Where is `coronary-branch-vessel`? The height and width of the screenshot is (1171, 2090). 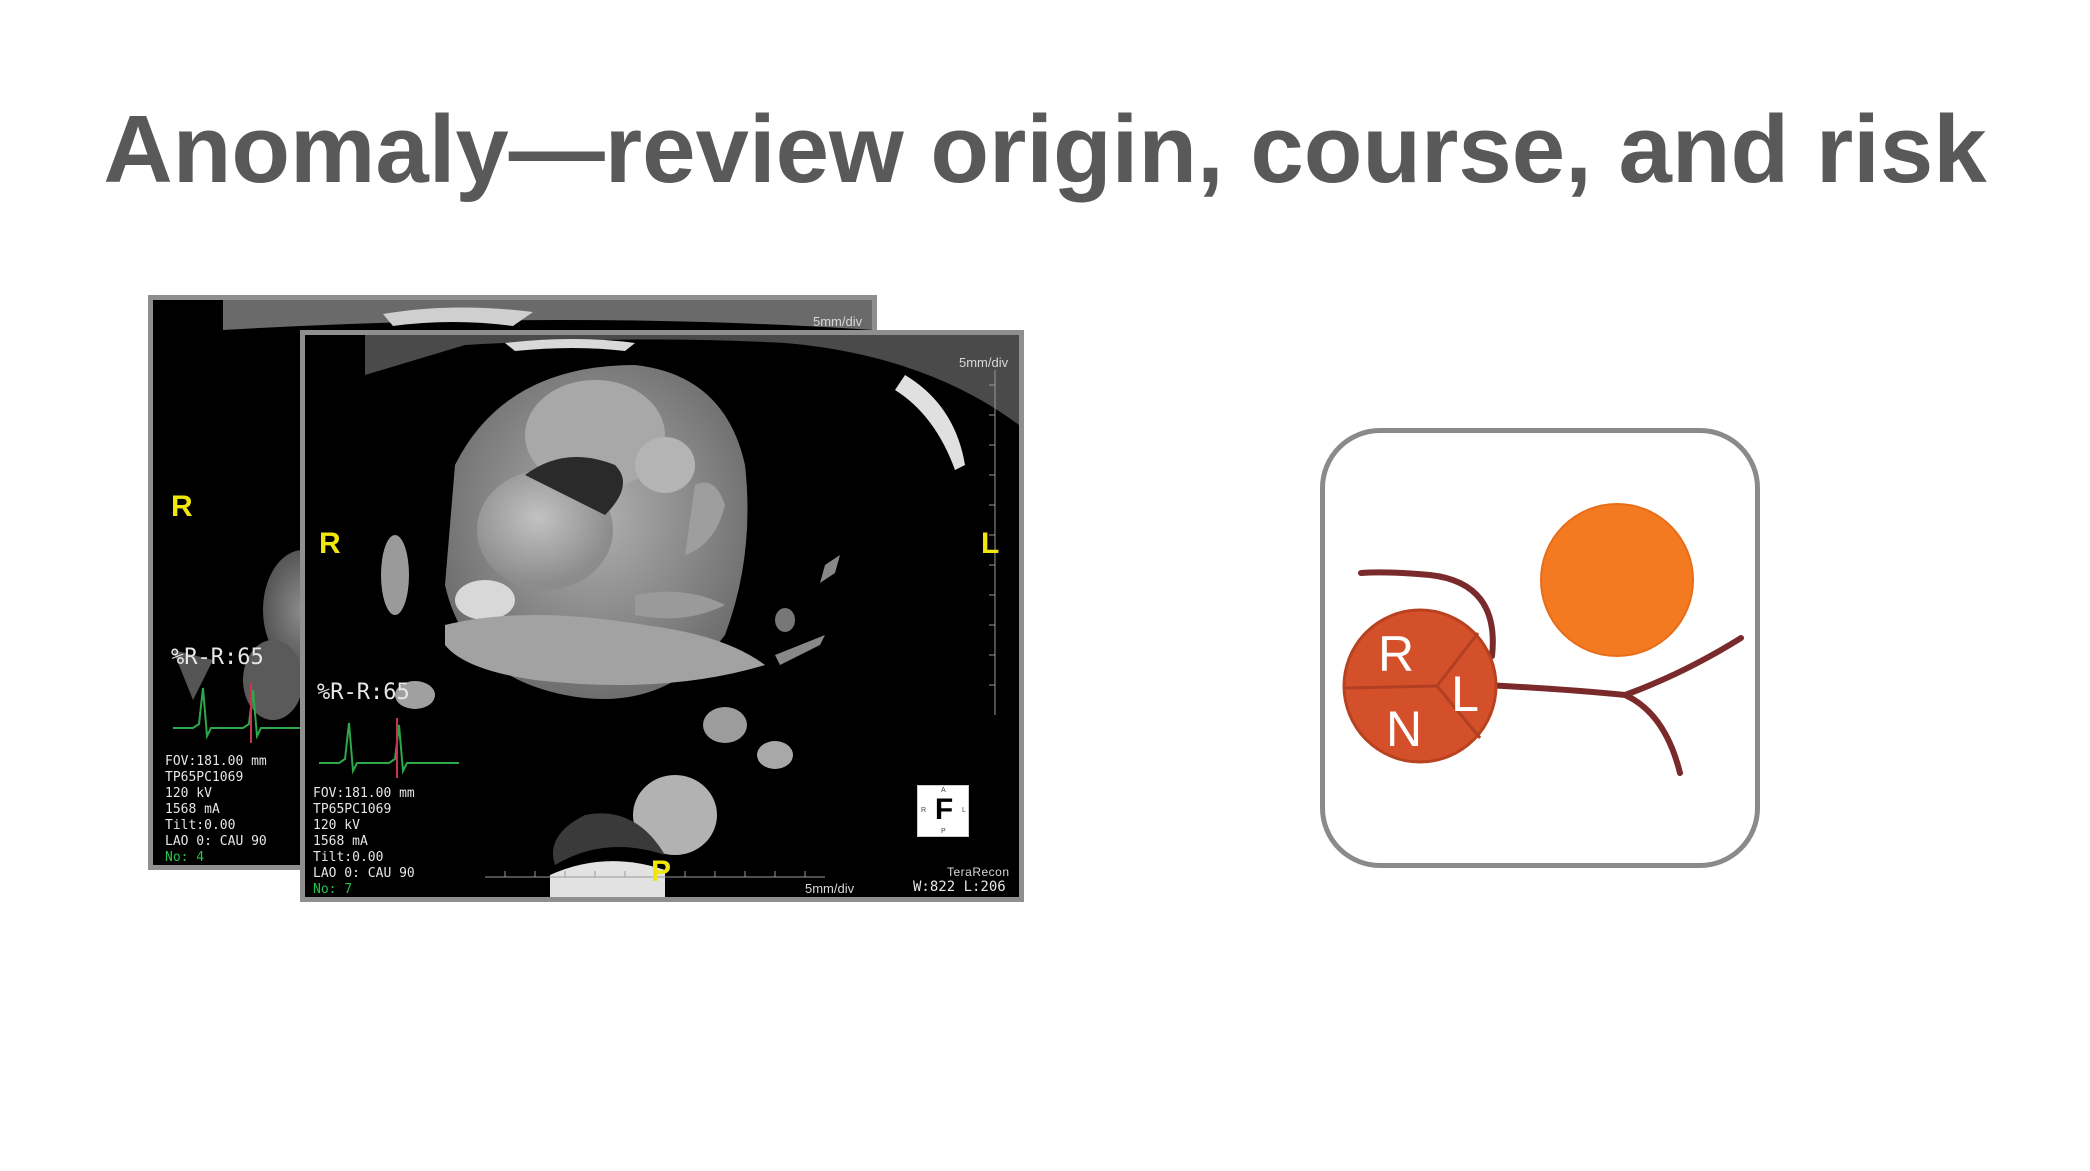
coronary-branch-vessel is located at coordinates (1652, 734).